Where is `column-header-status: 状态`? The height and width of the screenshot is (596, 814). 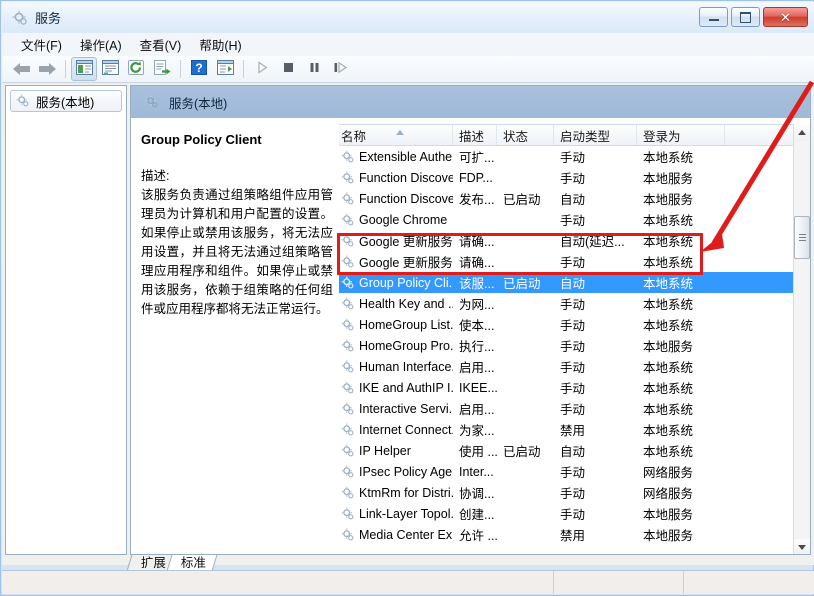
column-header-status: 状态 is located at coordinates (525, 135).